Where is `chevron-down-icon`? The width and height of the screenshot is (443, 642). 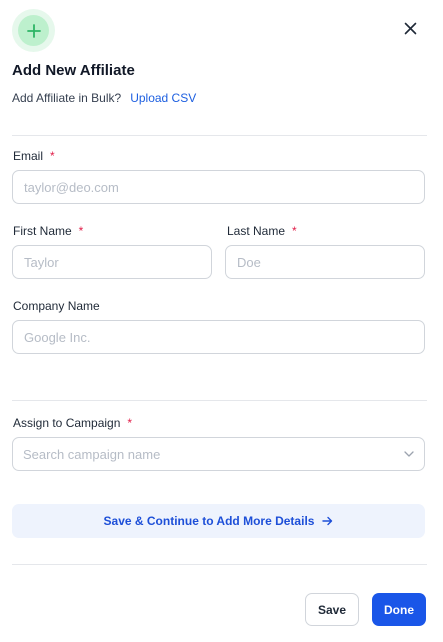 chevron-down-icon is located at coordinates (409, 454).